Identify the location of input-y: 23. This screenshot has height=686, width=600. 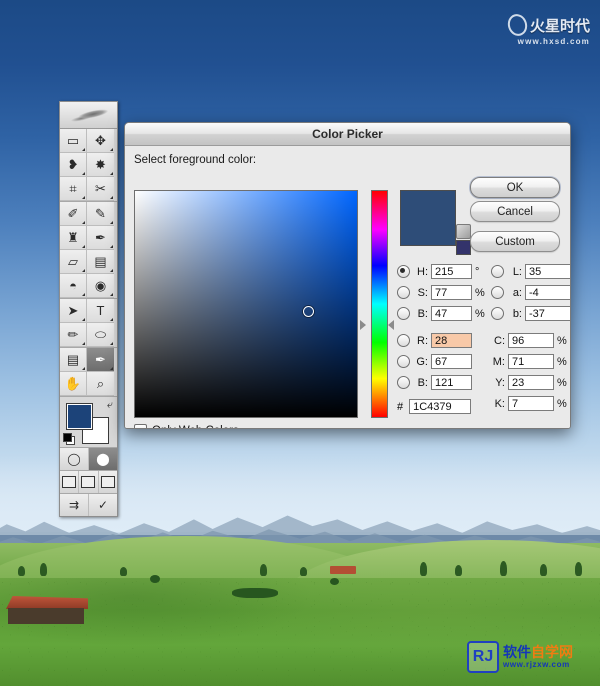
(531, 382).